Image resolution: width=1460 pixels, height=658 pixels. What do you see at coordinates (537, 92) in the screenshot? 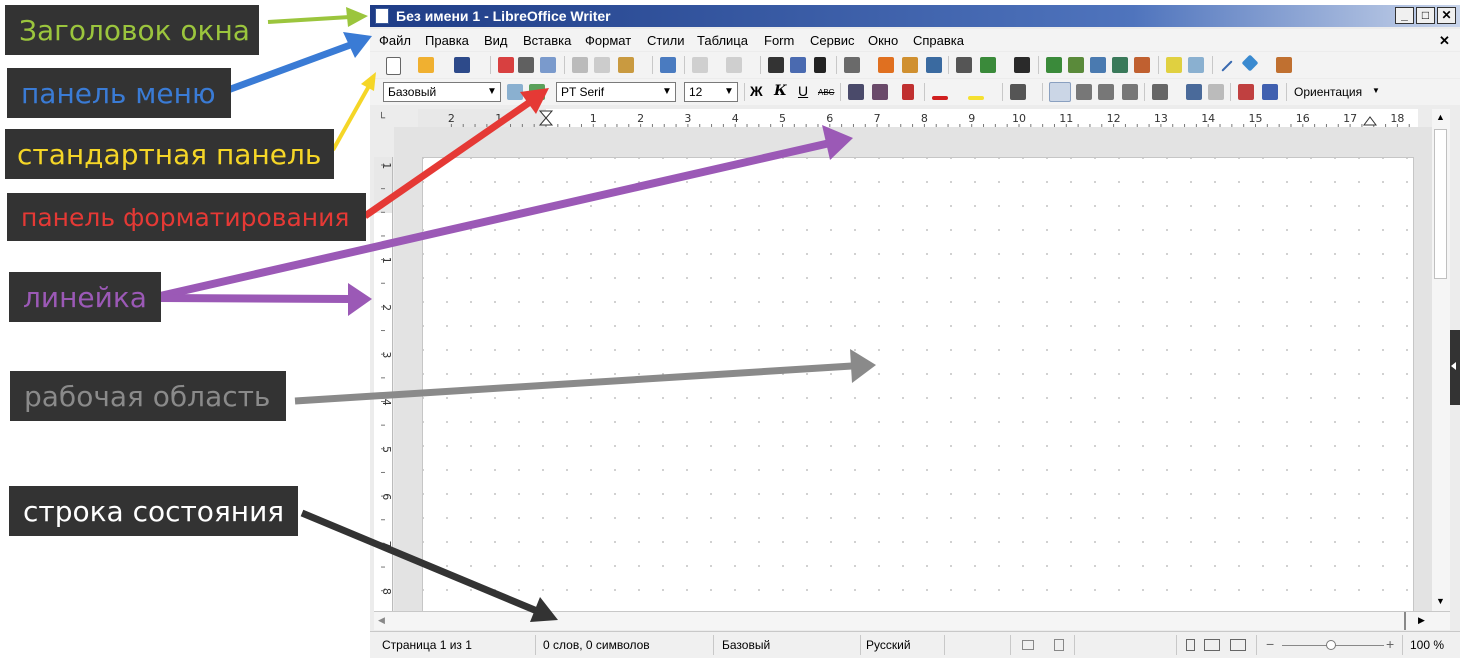
I see `new-style-icon` at bounding box center [537, 92].